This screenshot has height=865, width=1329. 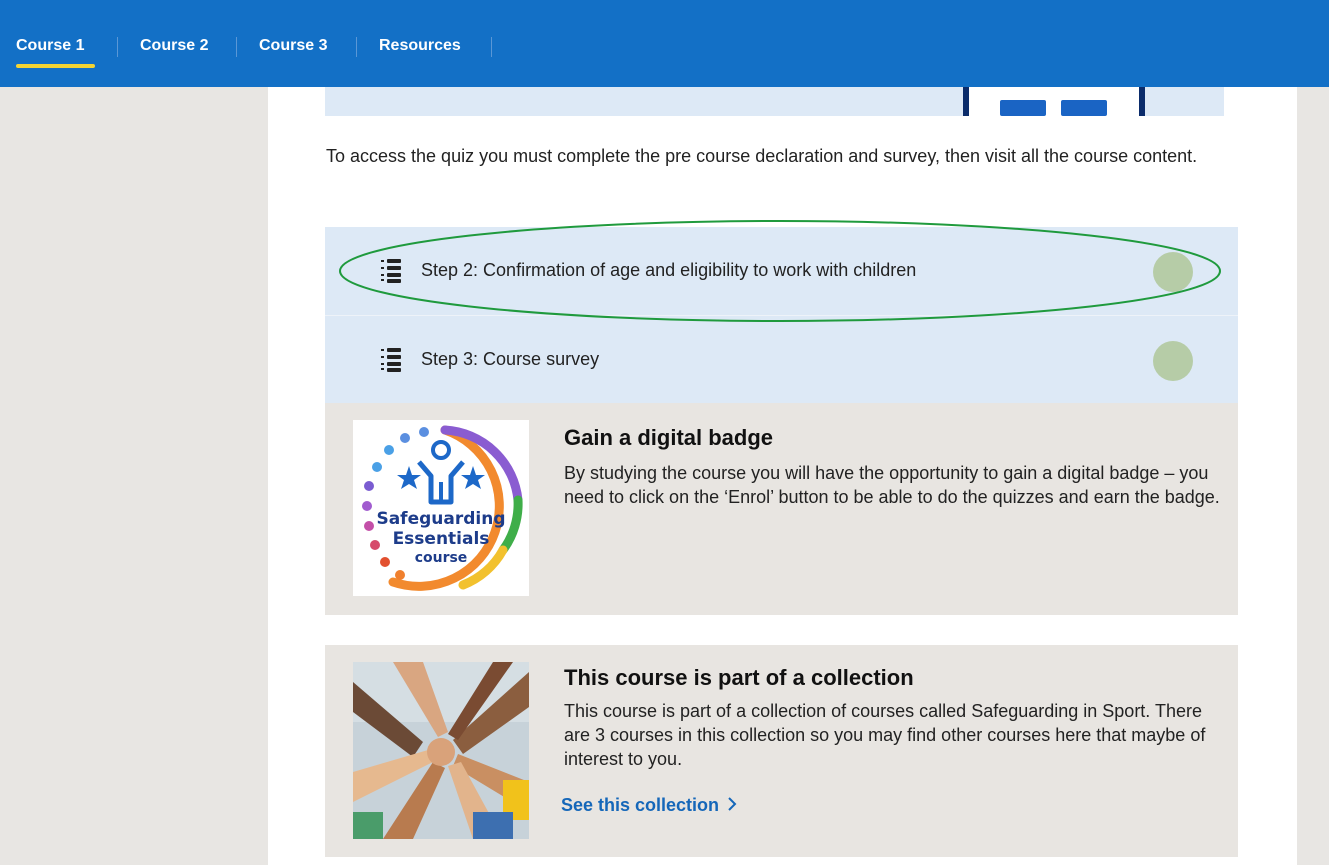 I want to click on tab-course-1: Course 1, so click(x=50, y=46).